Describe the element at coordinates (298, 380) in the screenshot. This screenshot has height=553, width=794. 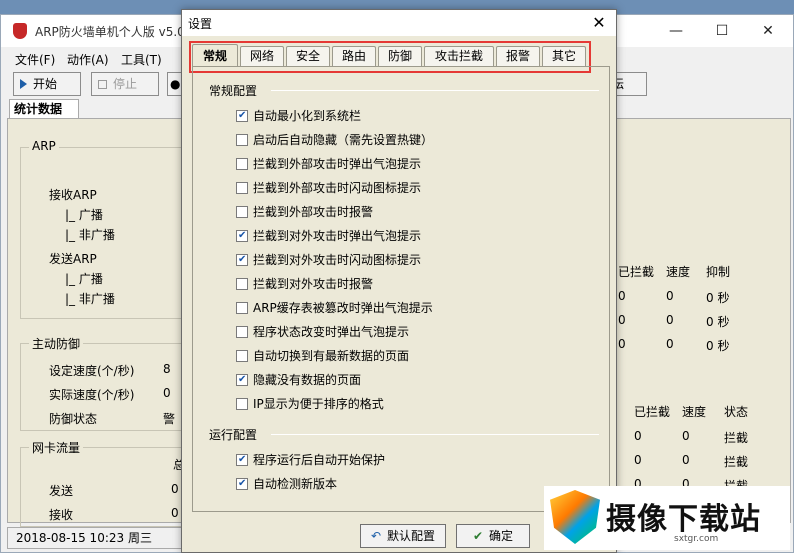
I see `option-row: 隐藏没有数据的页面` at that location.